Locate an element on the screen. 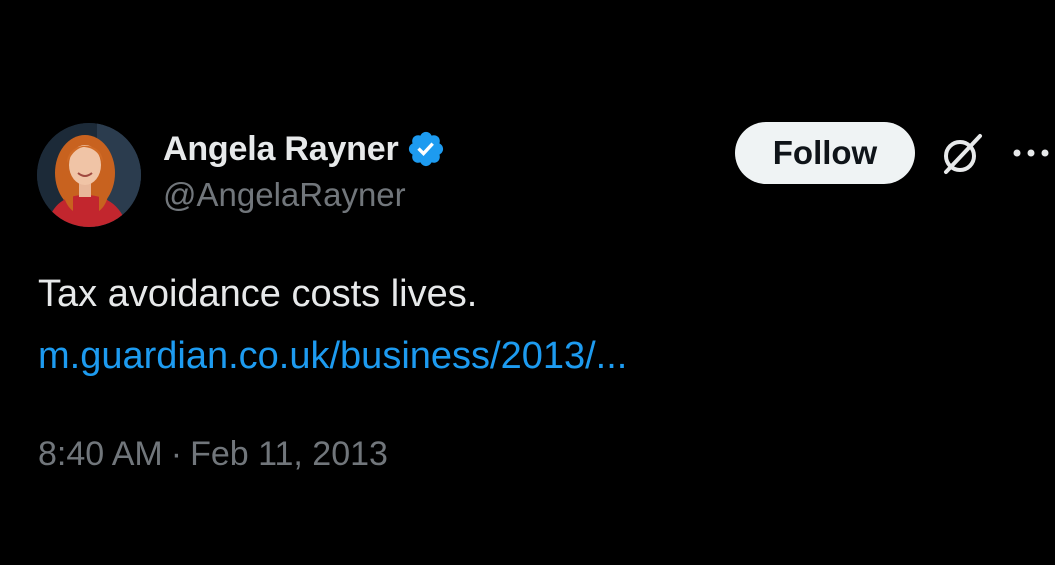 The width and height of the screenshot is (1055, 565). follow-button: Follow is located at coordinates (825, 153).